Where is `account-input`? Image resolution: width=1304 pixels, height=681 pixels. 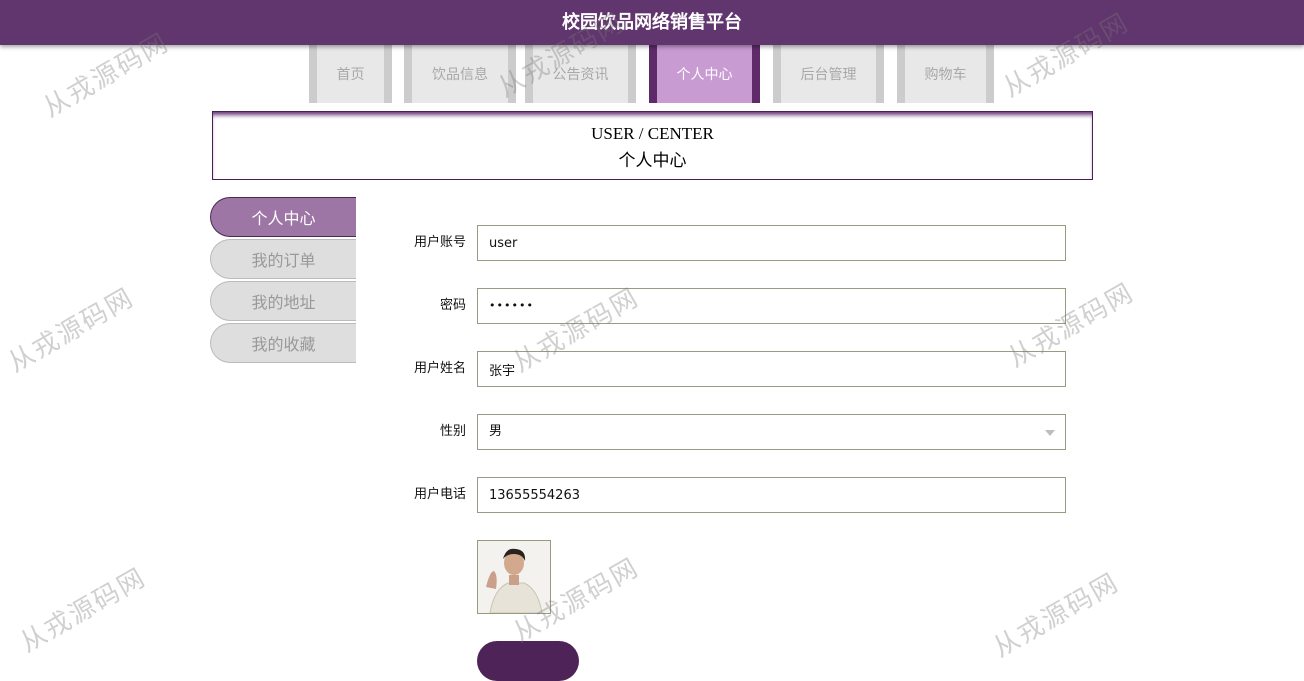 account-input is located at coordinates (771, 243).